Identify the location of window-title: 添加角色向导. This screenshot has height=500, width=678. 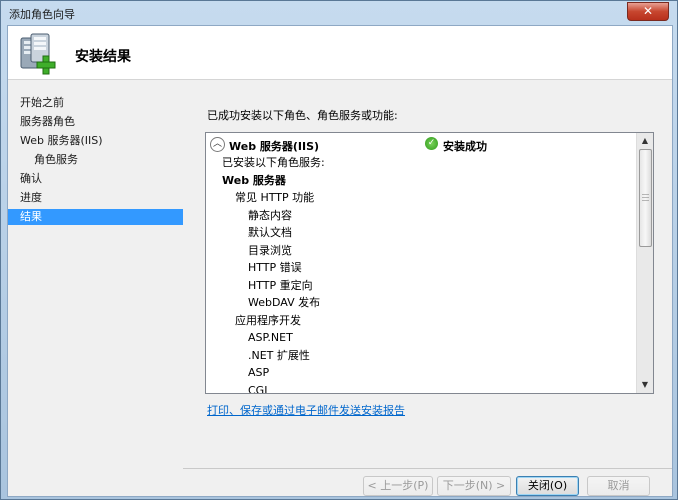
(42, 14).